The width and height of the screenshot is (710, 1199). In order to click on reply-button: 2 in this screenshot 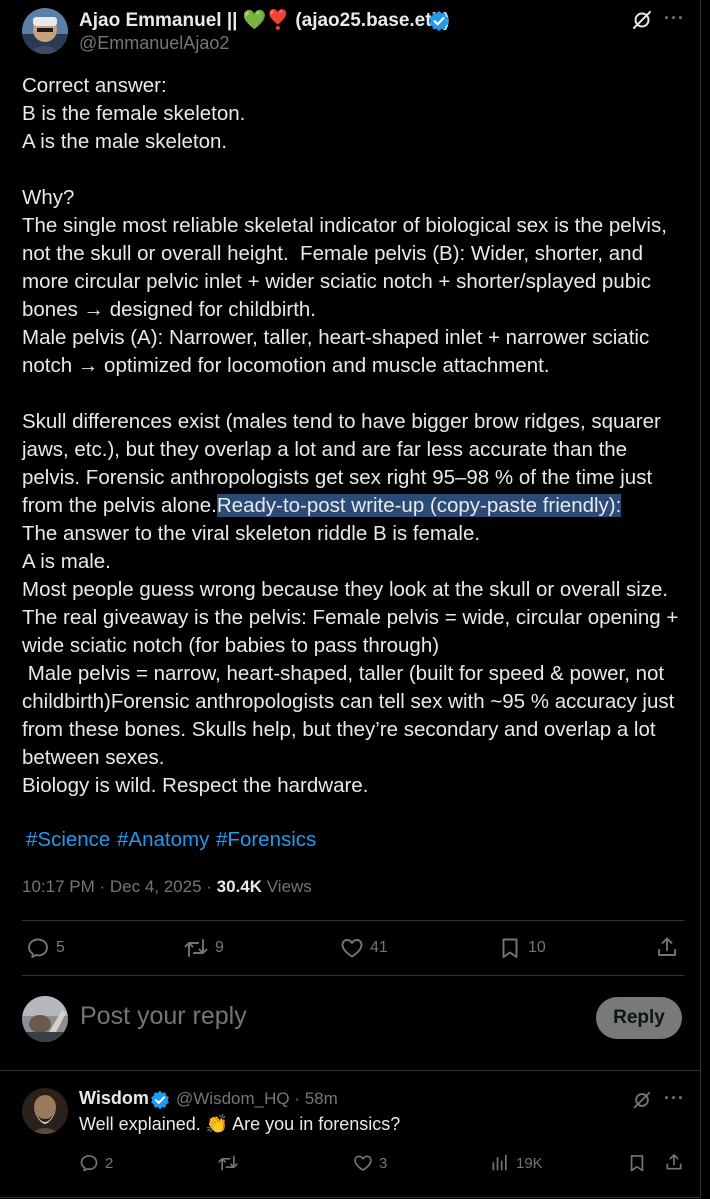, I will do `click(96, 1163)`.